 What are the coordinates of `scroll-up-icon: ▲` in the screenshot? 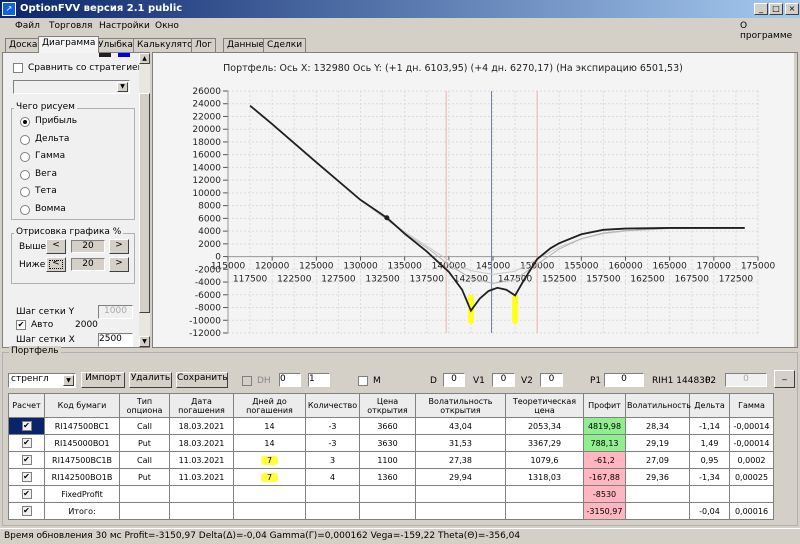 It's located at (144, 58).